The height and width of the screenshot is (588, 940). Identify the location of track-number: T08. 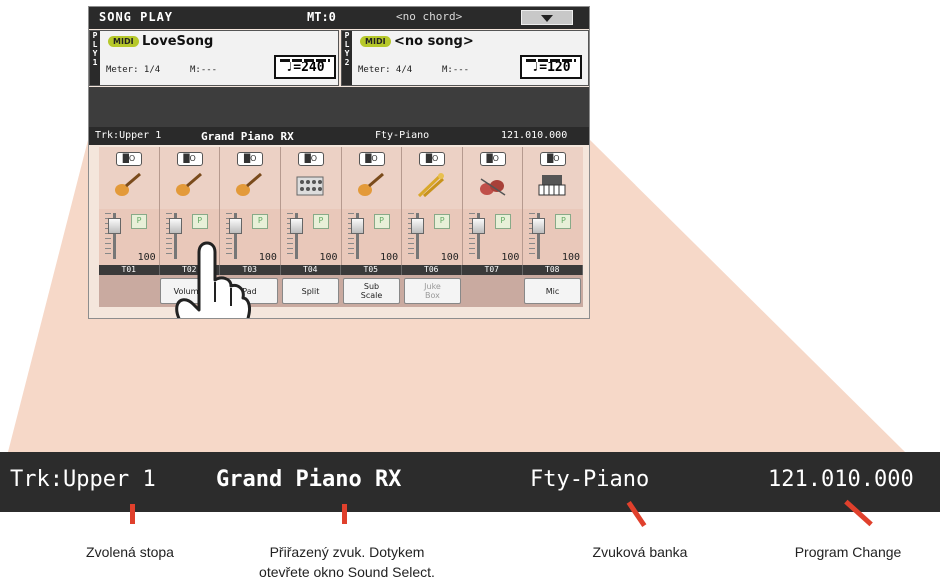
(553, 270).